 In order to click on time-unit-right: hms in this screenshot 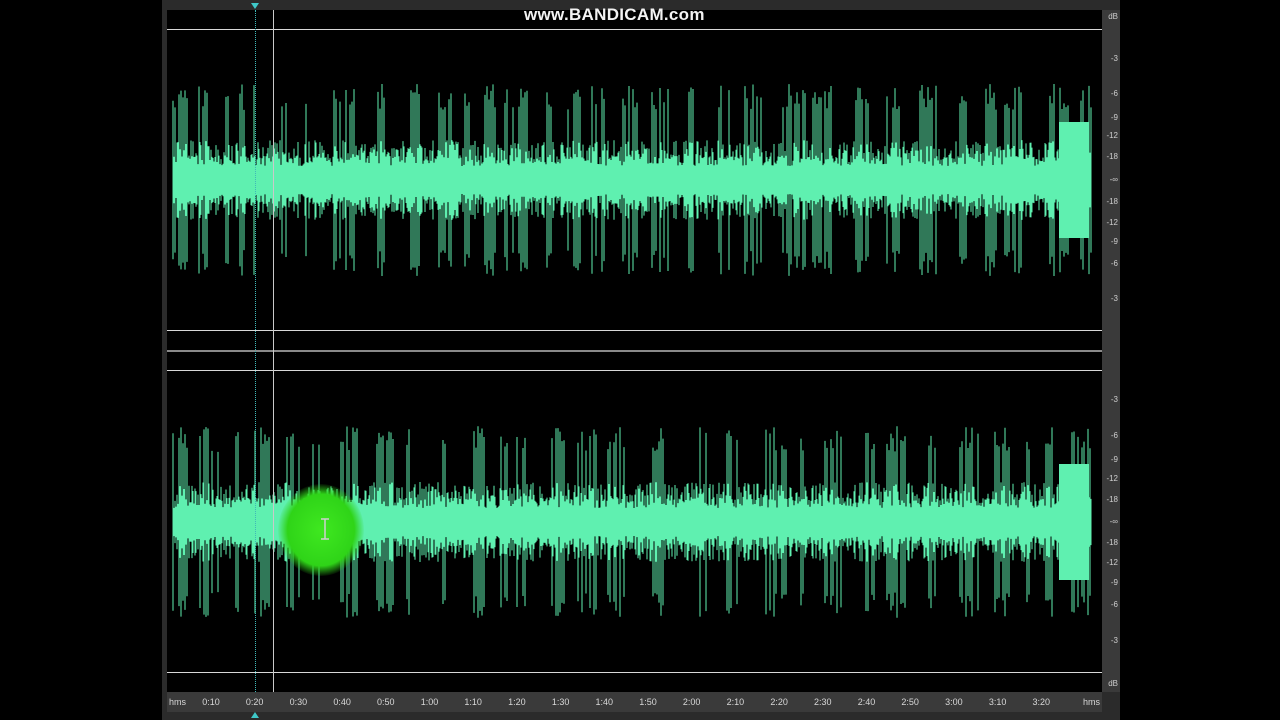, I will do `click(1091, 702)`.